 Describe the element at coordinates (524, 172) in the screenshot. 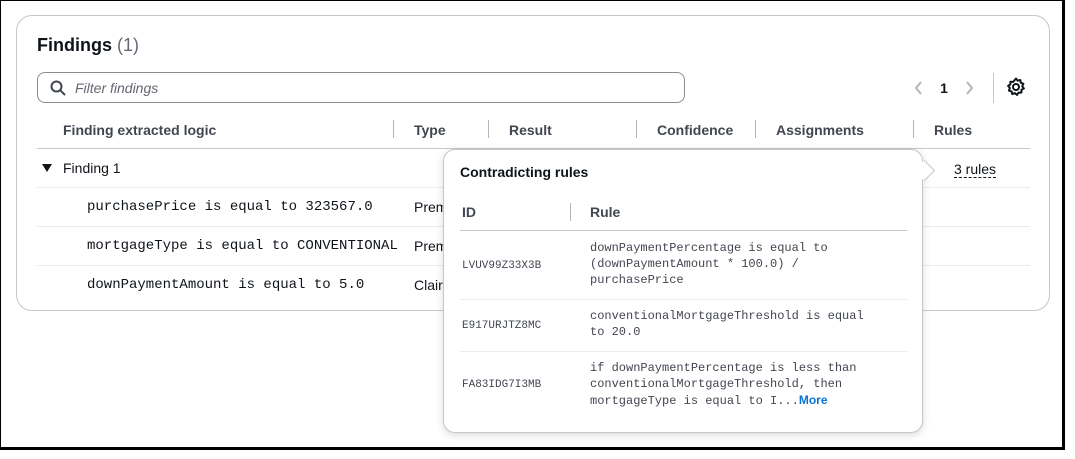

I see `popover-title: Contradicting rules` at that location.